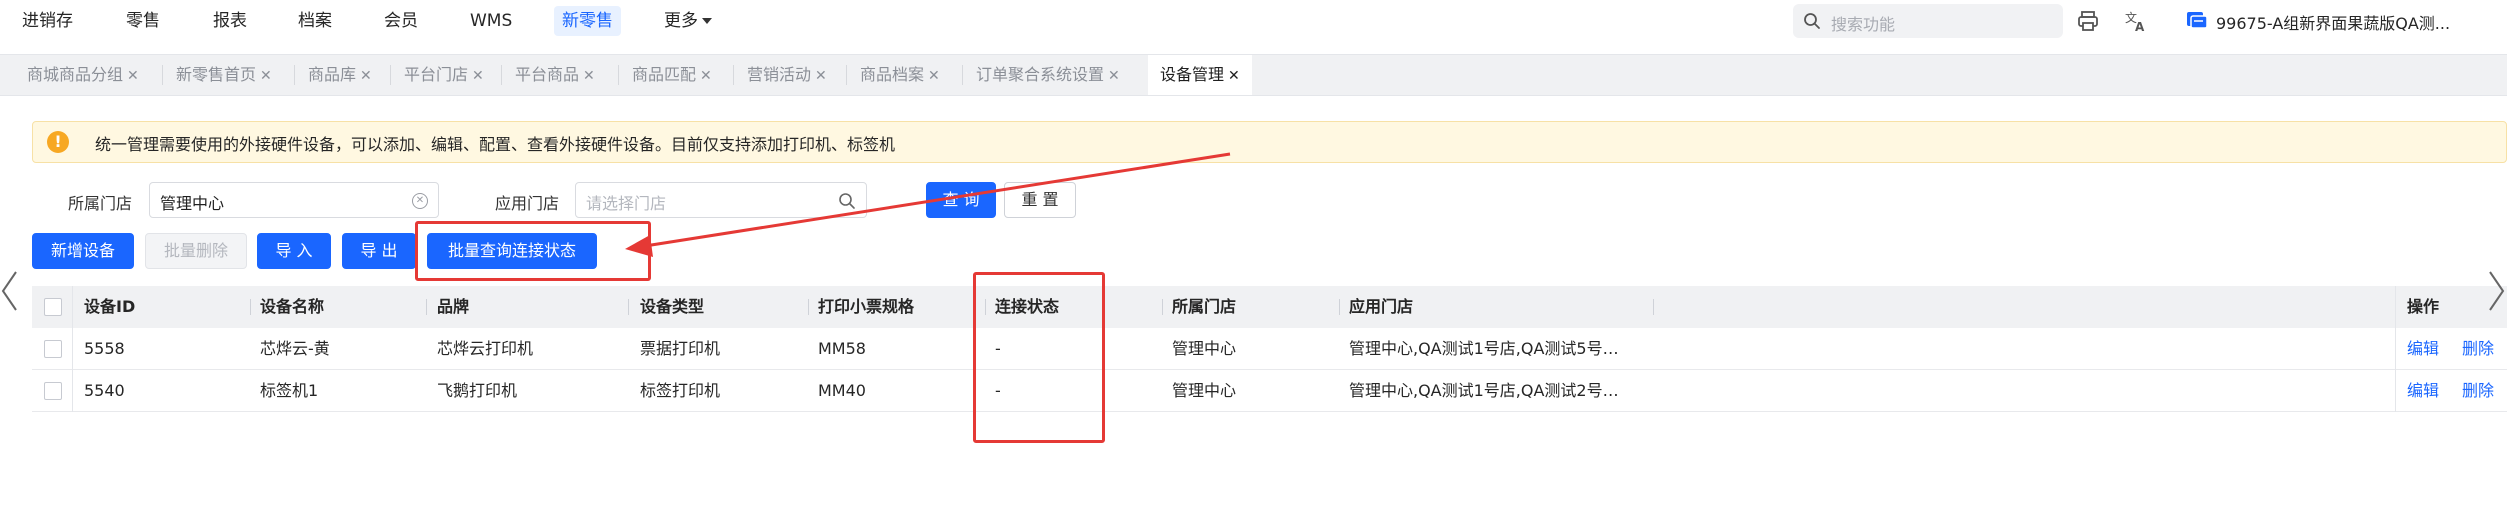 The height and width of the screenshot is (511, 2507). I want to click on svg-text: A, so click(2140, 26).